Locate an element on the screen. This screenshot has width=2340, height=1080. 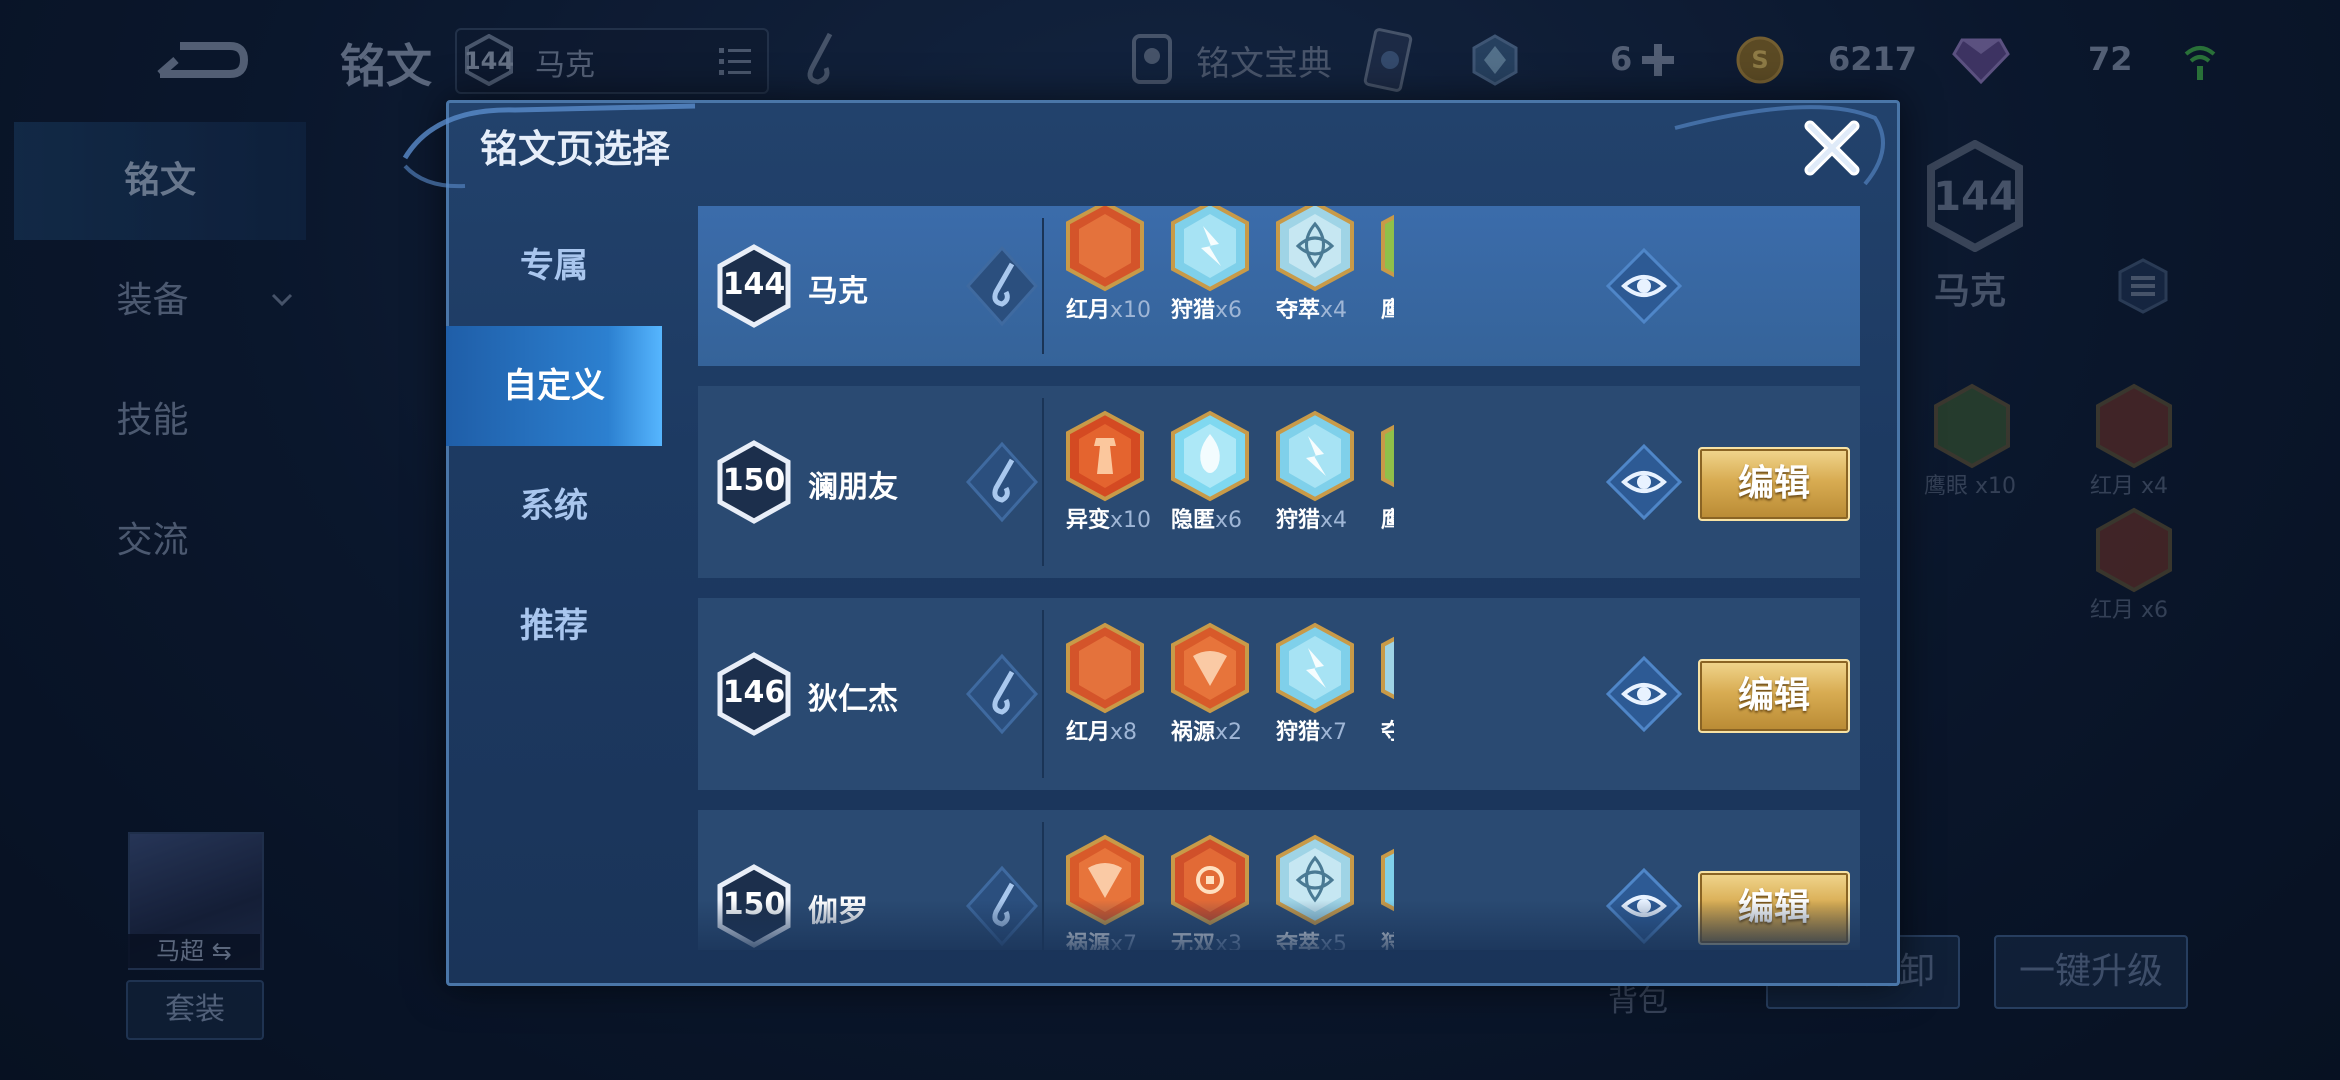
page-level: 144 is located at coordinates (754, 284).